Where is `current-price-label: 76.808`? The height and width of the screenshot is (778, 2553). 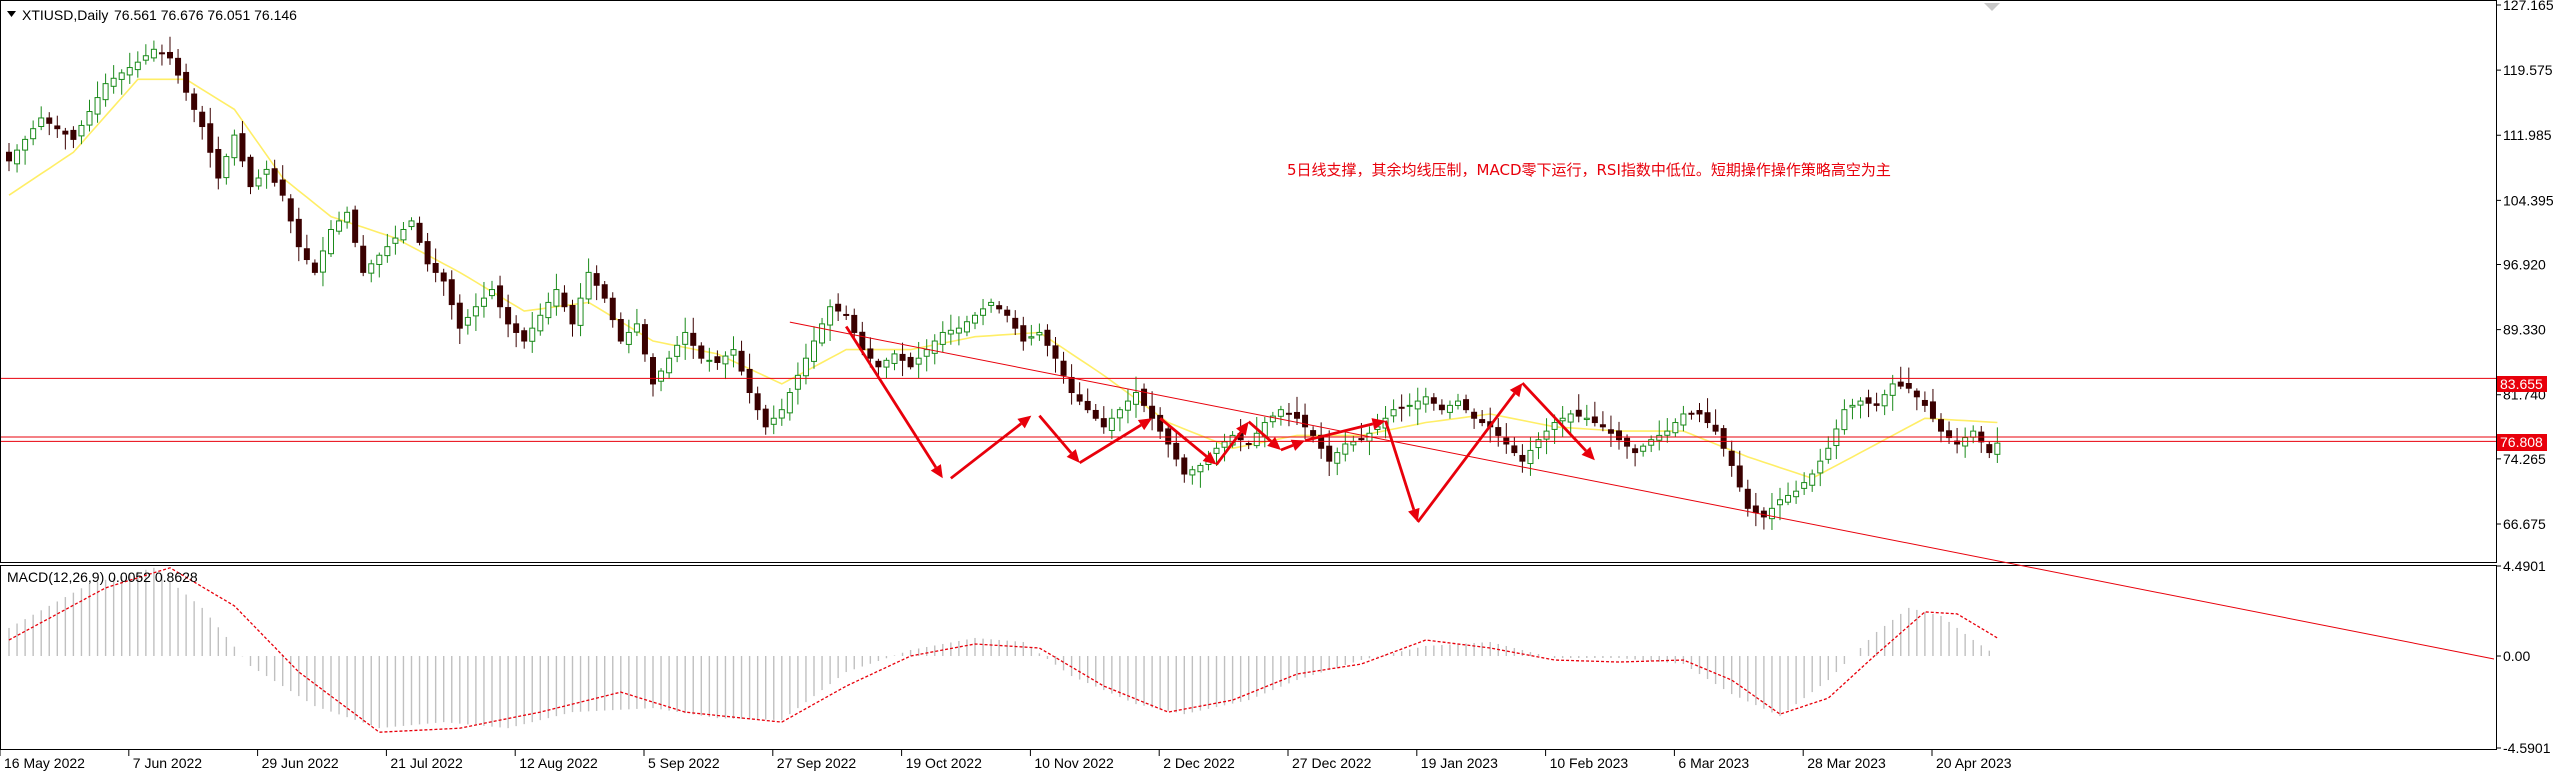
current-price-label: 76.808 is located at coordinates (2522, 442).